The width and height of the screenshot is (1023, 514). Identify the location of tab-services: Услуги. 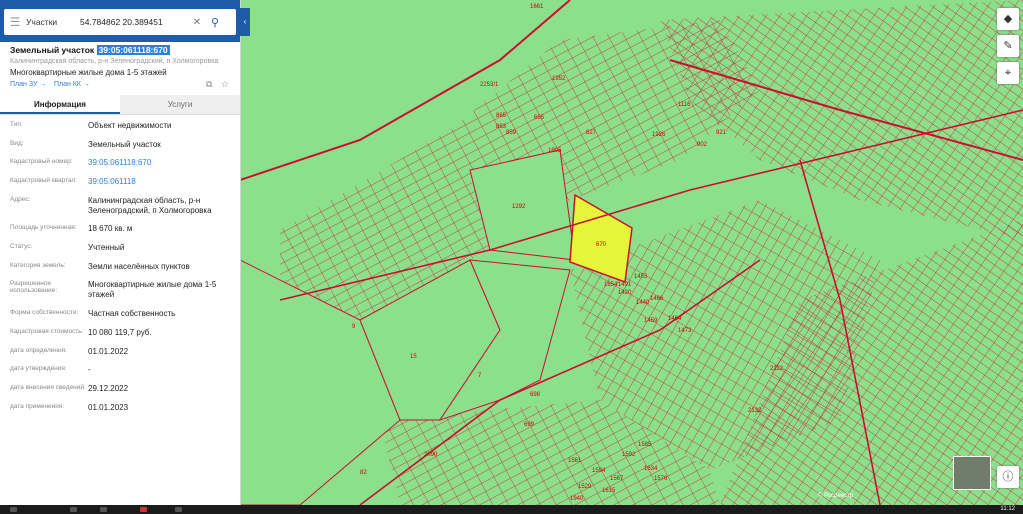
(180, 104).